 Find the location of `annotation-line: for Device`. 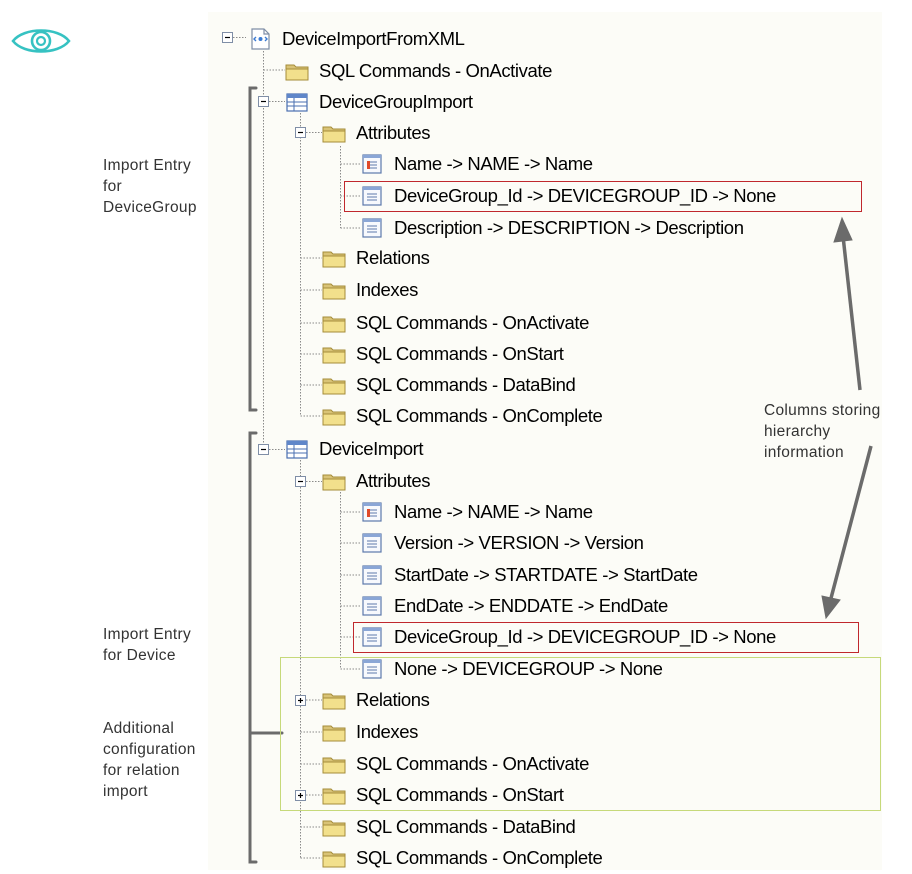

annotation-line: for Device is located at coordinates (139, 655).